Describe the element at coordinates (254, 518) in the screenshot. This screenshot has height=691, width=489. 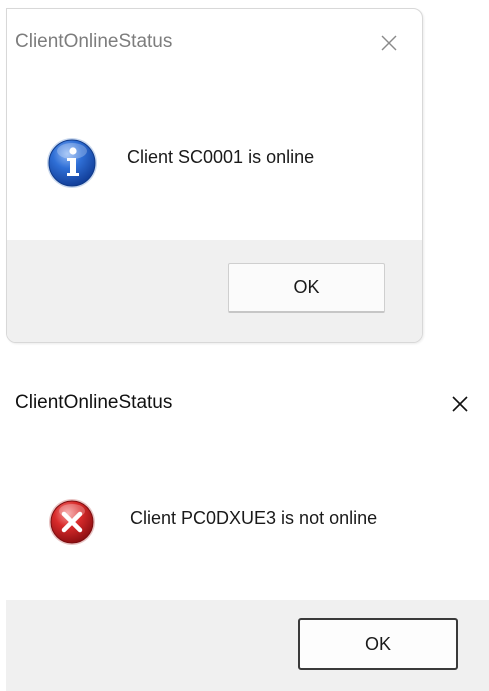
I see `message-text: Client PC0DXUE3 is not online` at that location.